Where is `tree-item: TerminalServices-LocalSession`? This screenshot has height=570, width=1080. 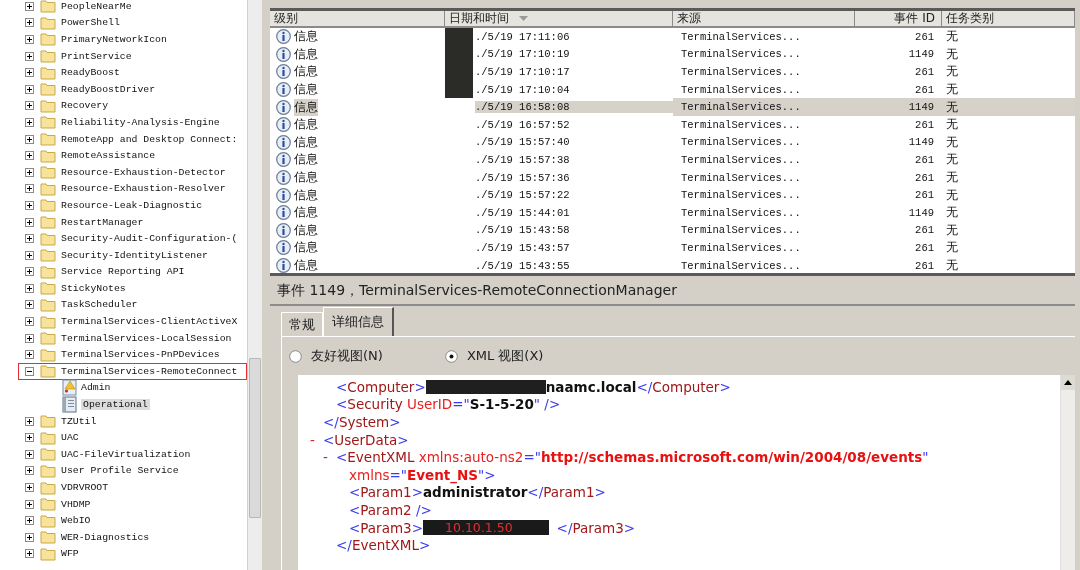
tree-item: TerminalServices-LocalSession is located at coordinates (146, 338).